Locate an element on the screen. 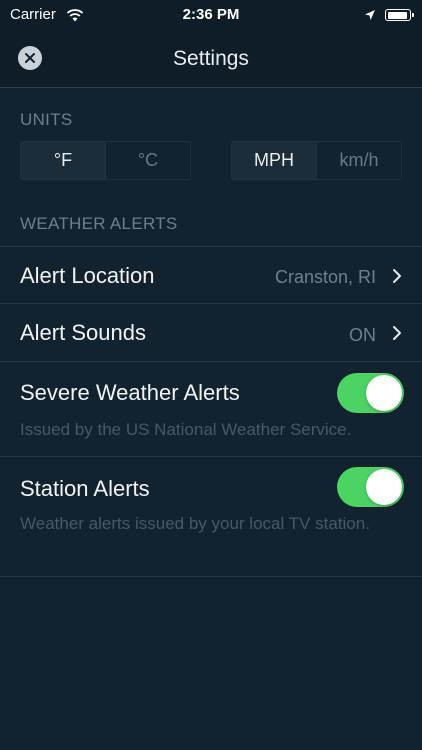  status-time: 2:36 PM is located at coordinates (211, 14).